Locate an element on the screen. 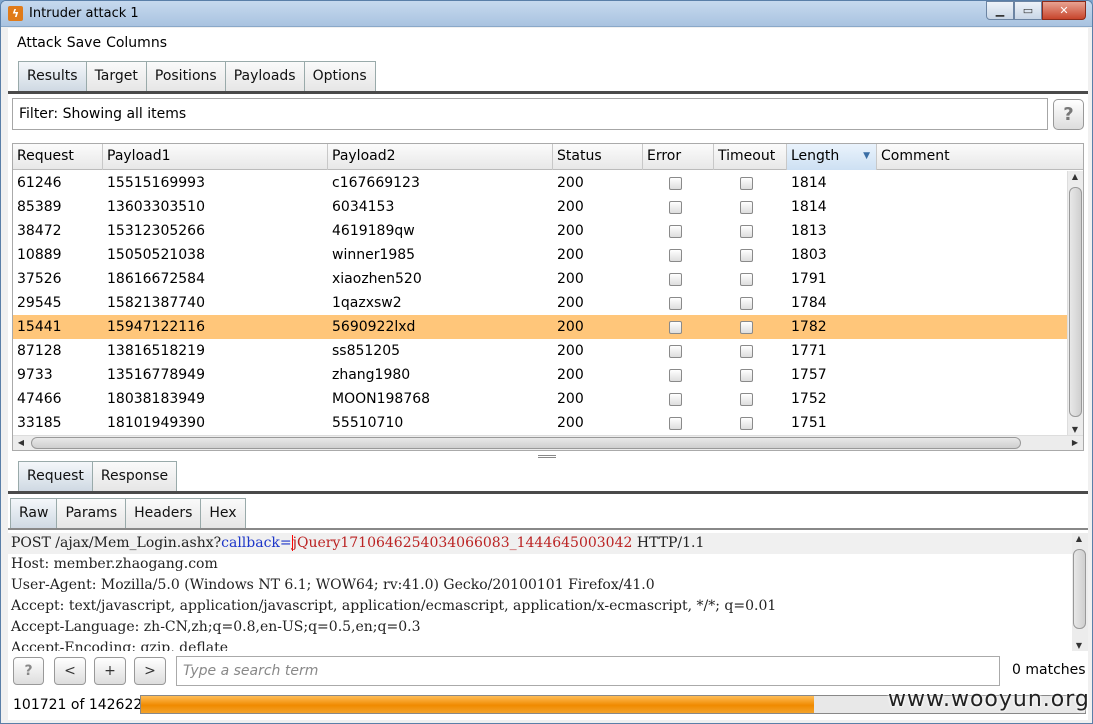  pane-splitter is located at coordinates (547, 456).